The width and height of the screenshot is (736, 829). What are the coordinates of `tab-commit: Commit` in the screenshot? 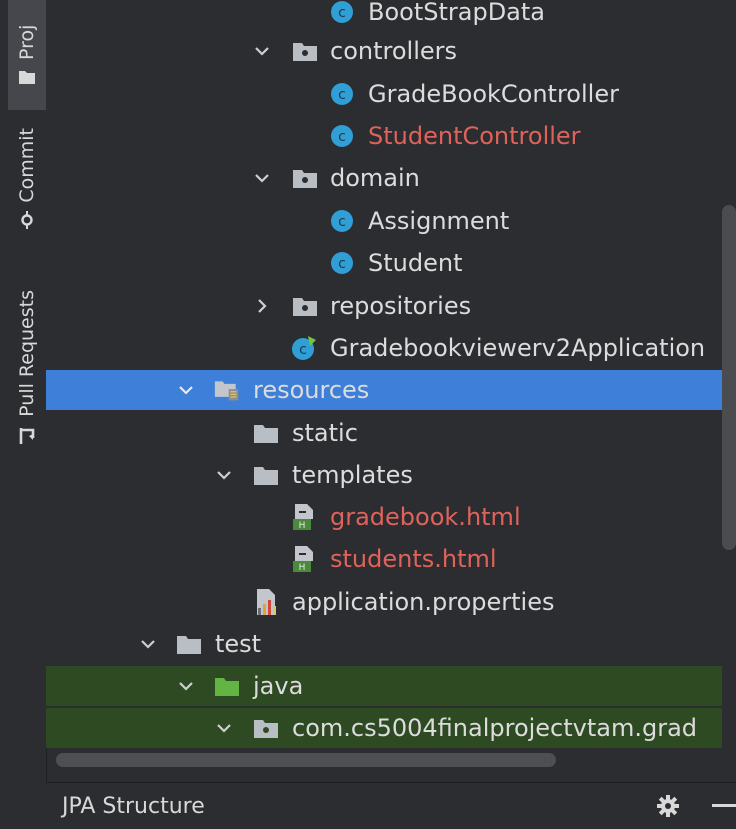 It's located at (27, 193).